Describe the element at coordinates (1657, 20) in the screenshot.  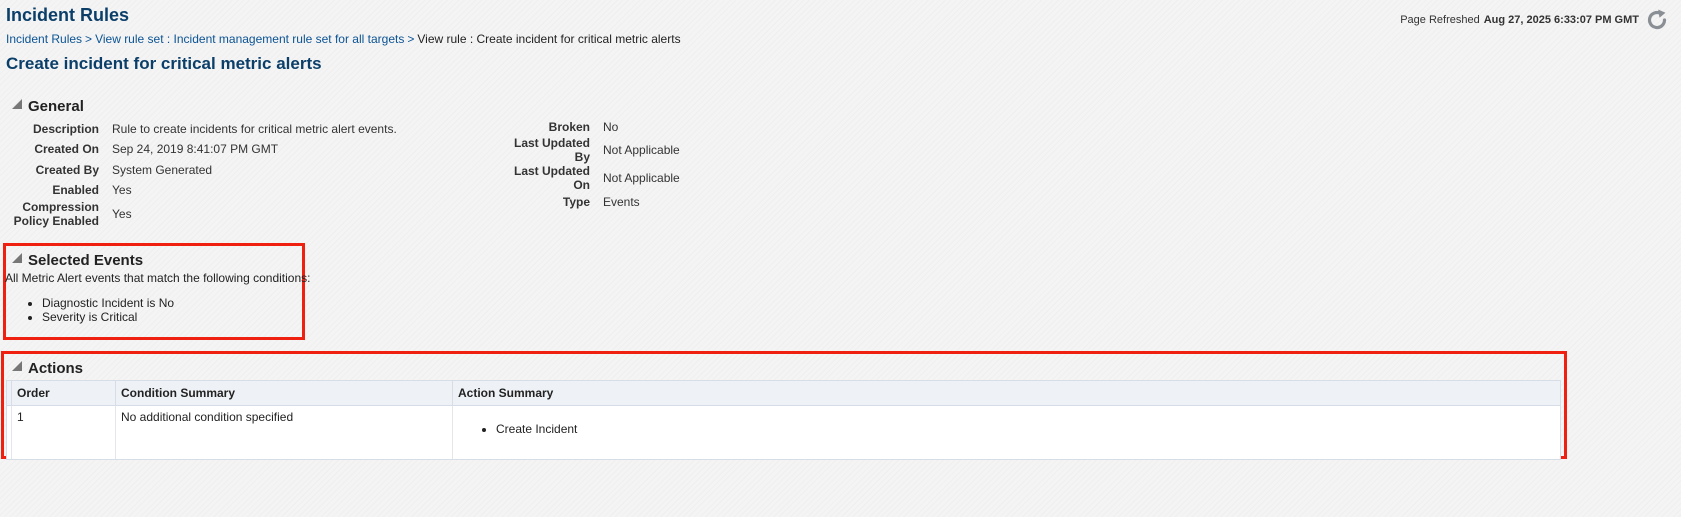
I see `refresh-icon` at that location.